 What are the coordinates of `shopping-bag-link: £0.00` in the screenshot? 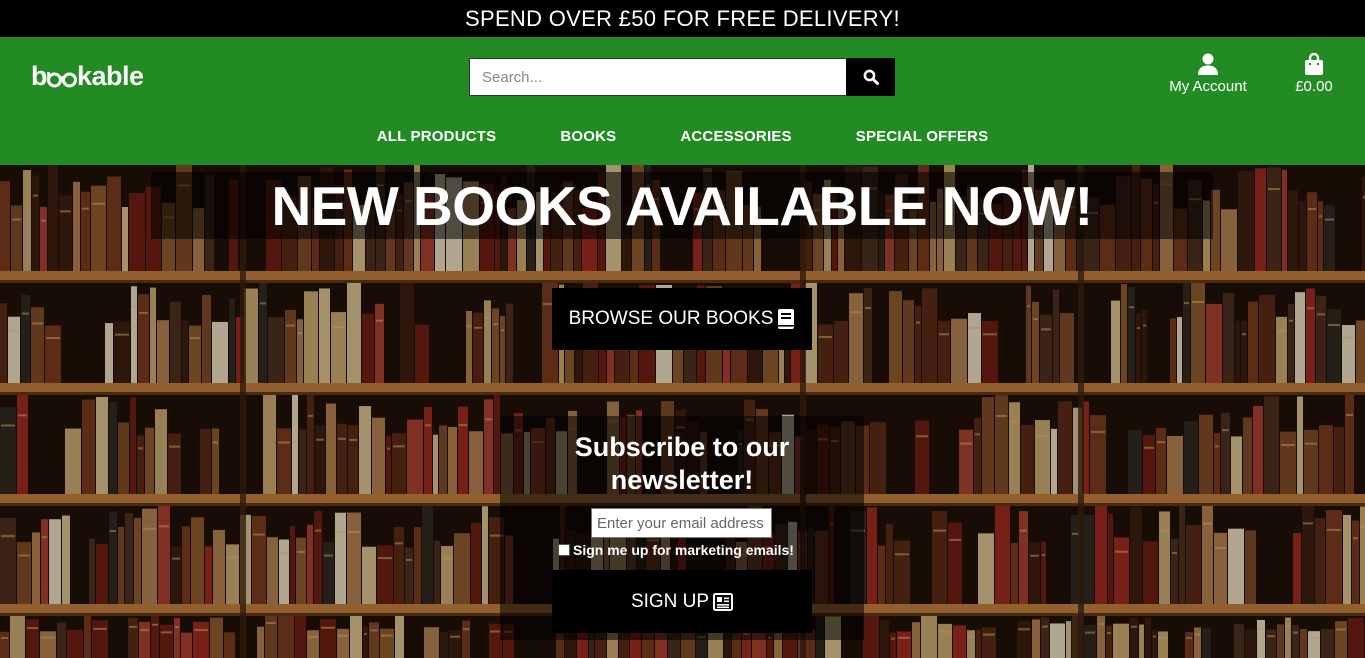 It's located at (1314, 74).